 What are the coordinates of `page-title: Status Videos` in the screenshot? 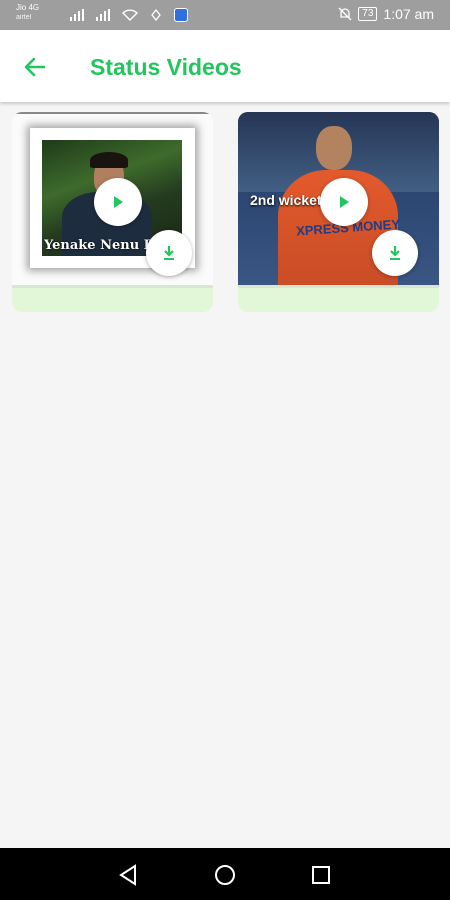 It's located at (166, 67).